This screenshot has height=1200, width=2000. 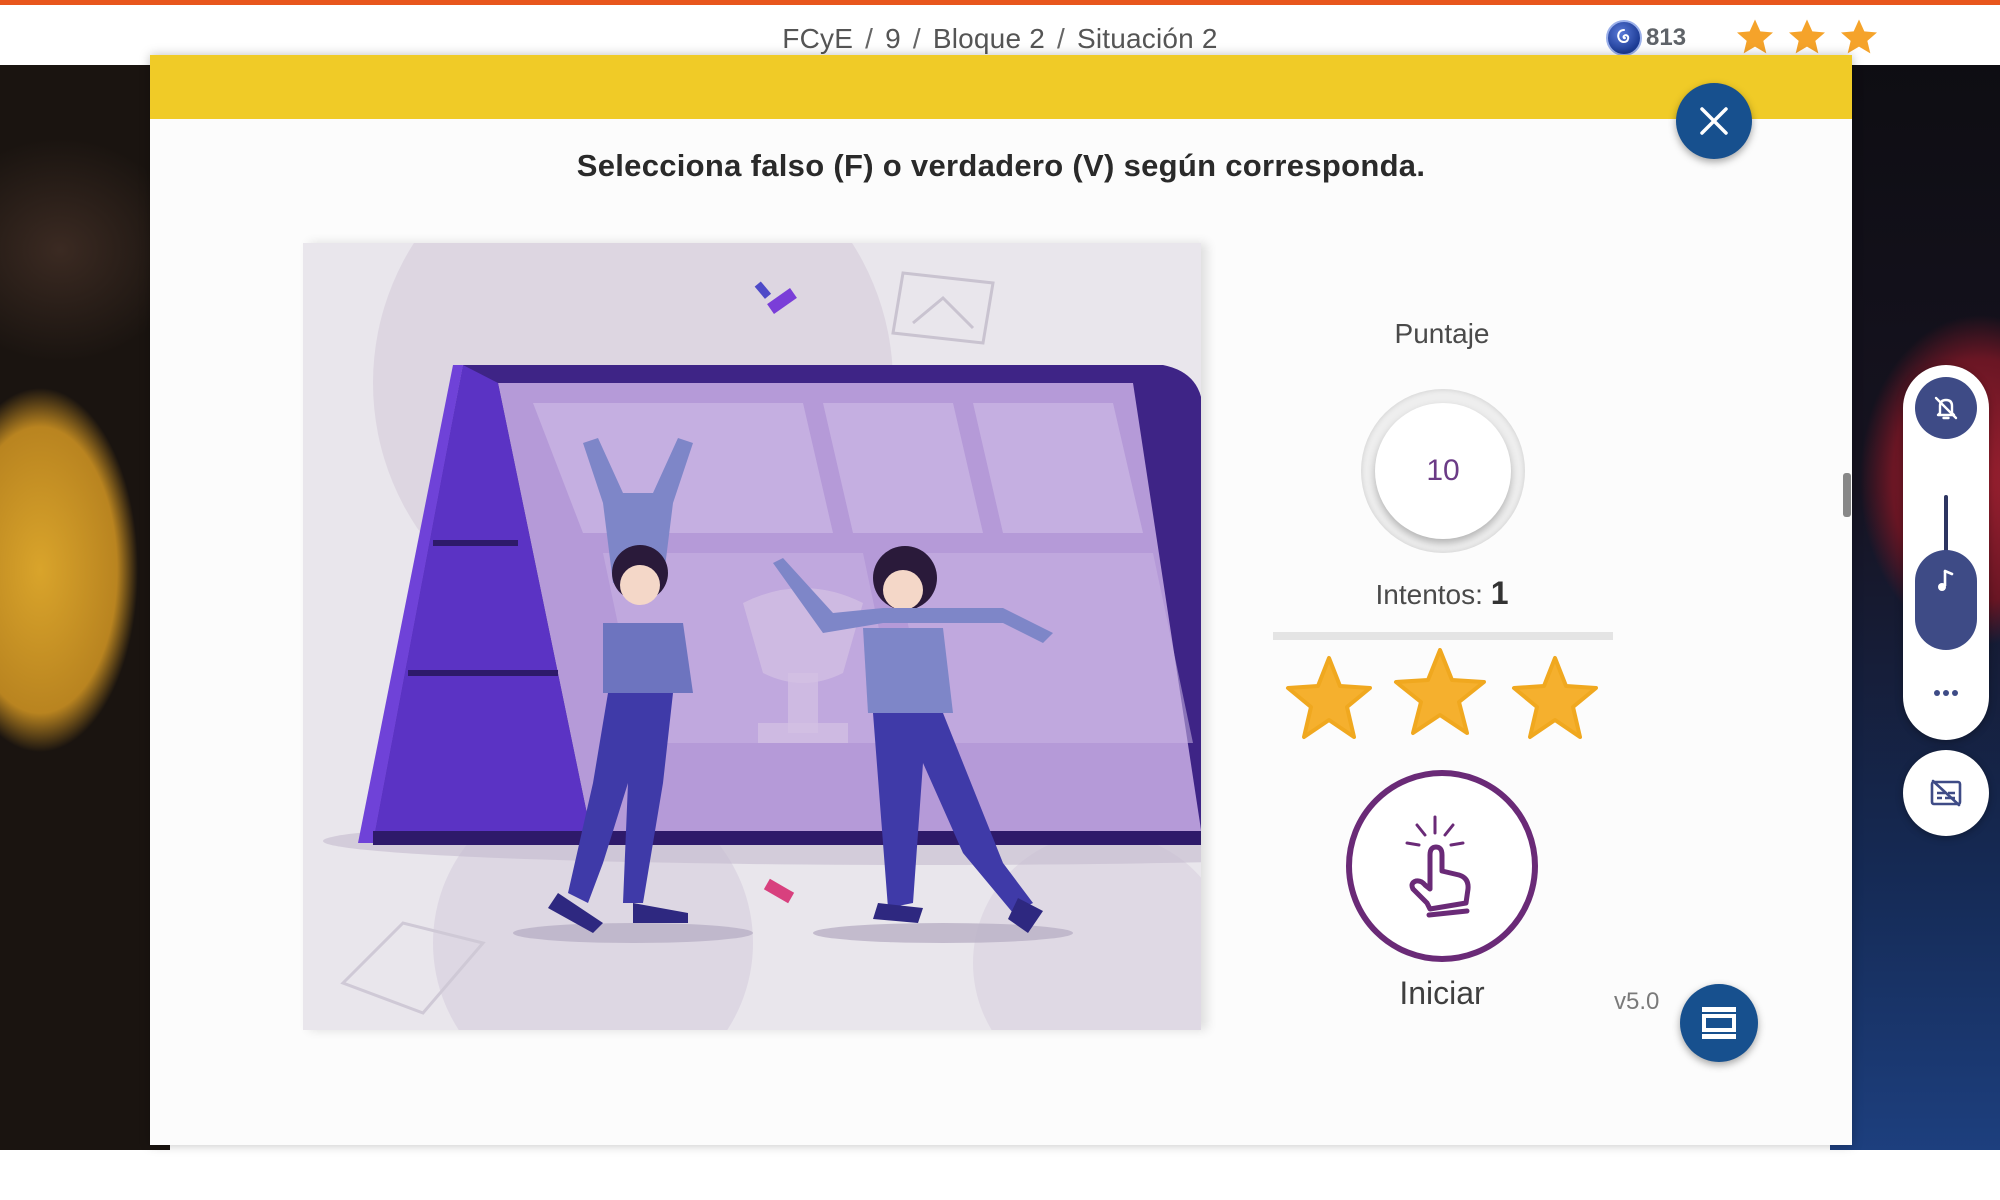 I want to click on volume-track, so click(x=1946, y=525).